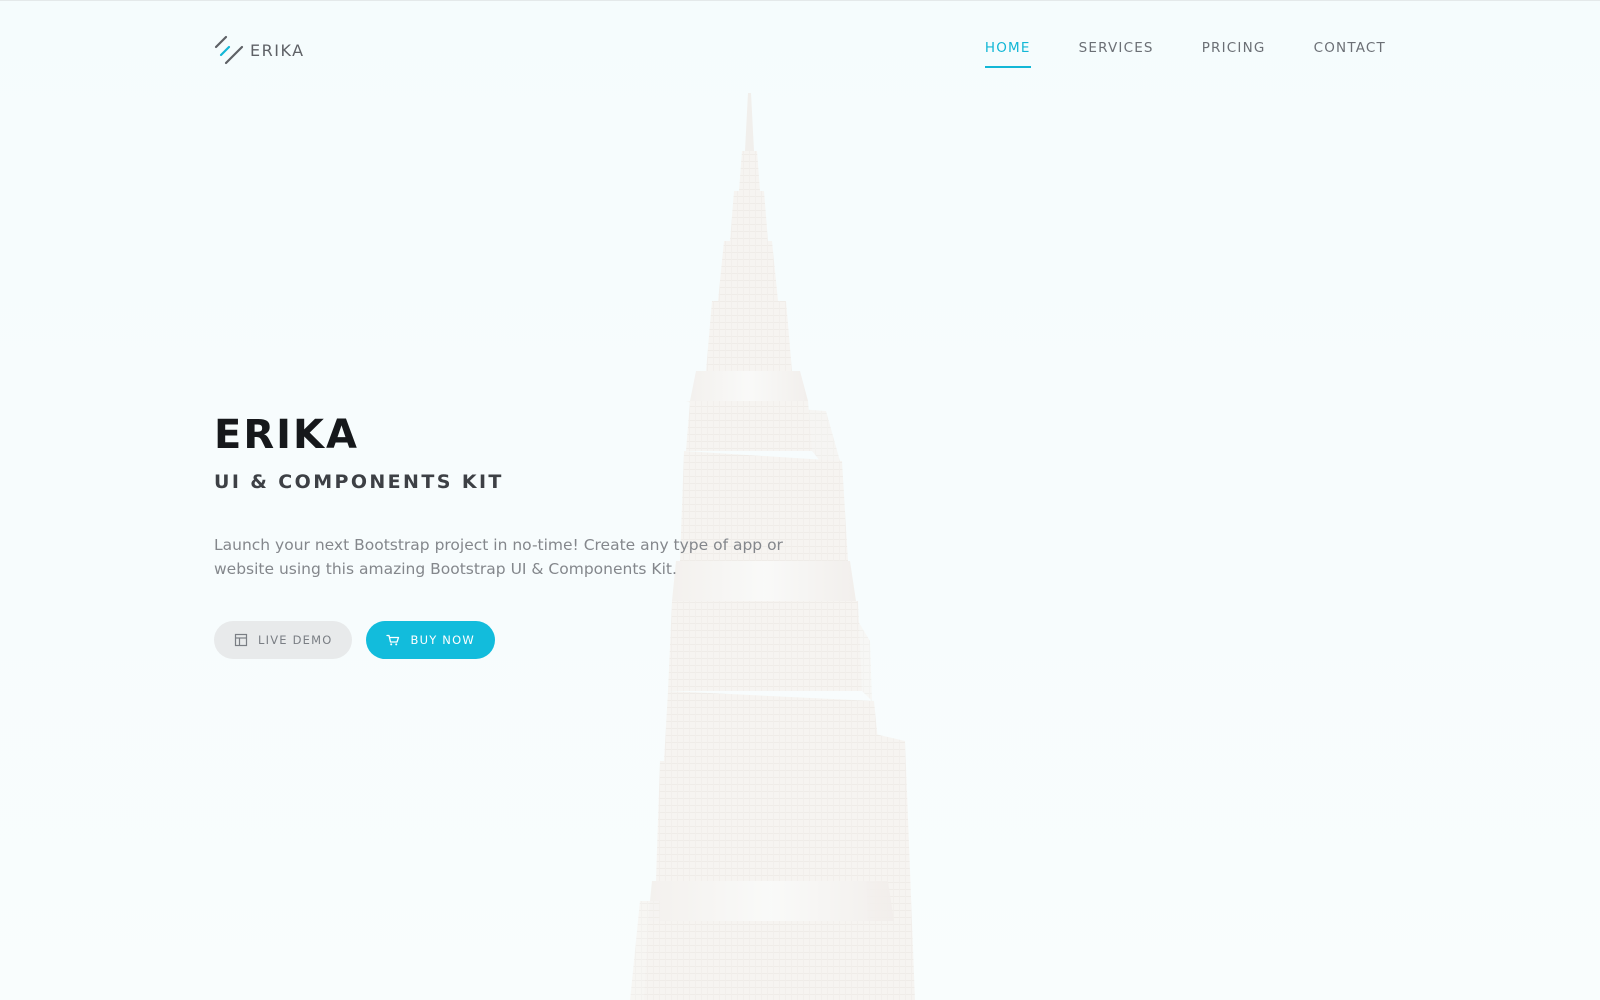 The image size is (1600, 1000). I want to click on hero-subtitle: UI & COMPONENTS KIT, so click(359, 482).